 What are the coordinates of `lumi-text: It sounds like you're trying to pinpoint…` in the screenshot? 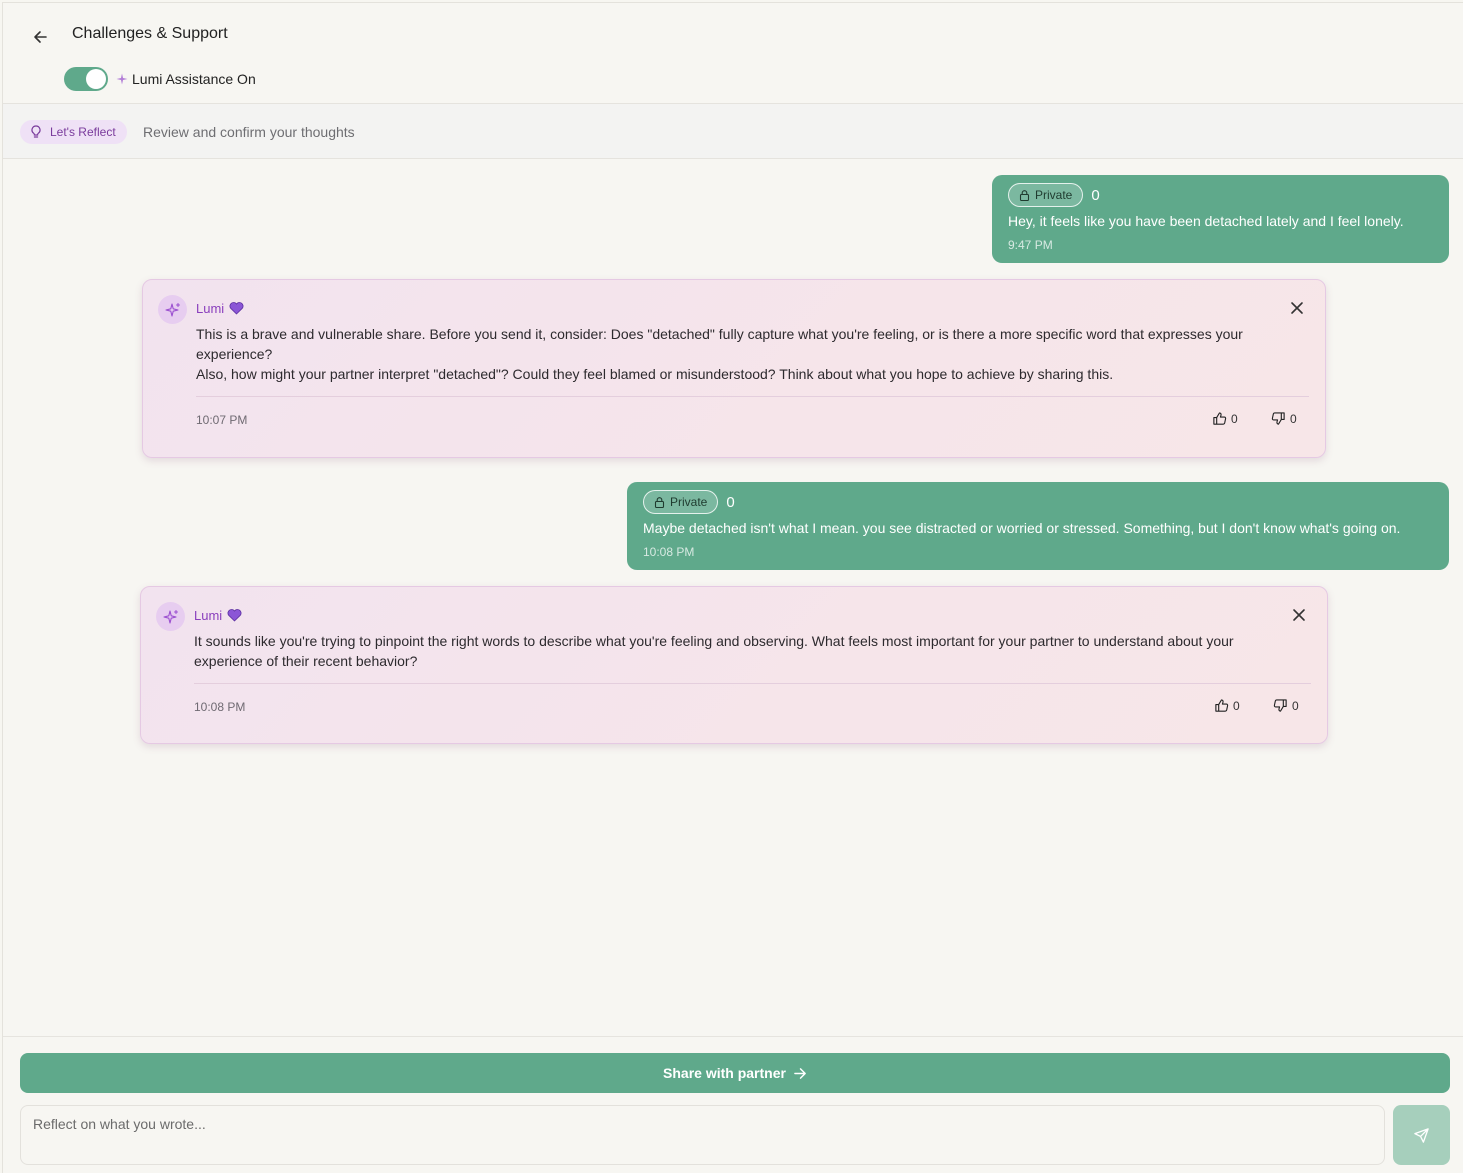 It's located at (714, 651).